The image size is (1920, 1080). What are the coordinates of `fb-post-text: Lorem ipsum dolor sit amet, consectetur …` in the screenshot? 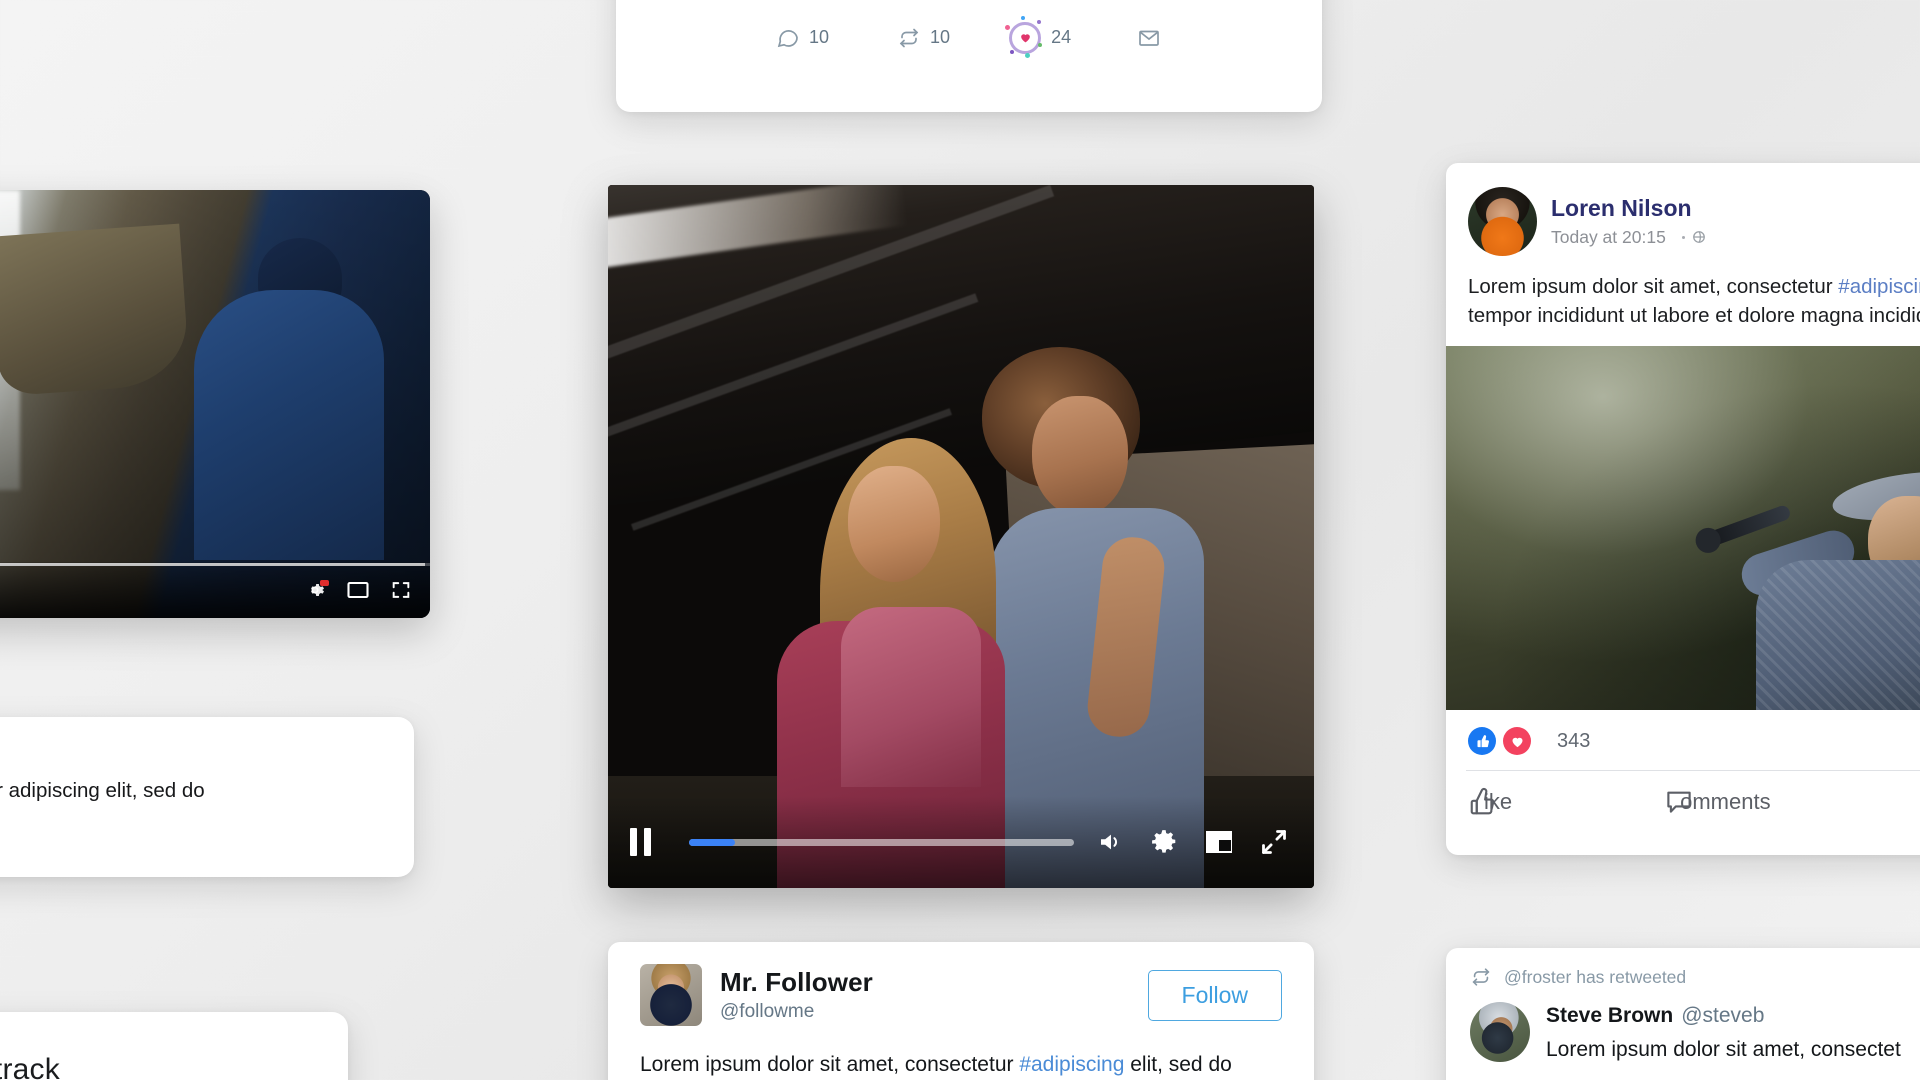 It's located at (1683, 308).